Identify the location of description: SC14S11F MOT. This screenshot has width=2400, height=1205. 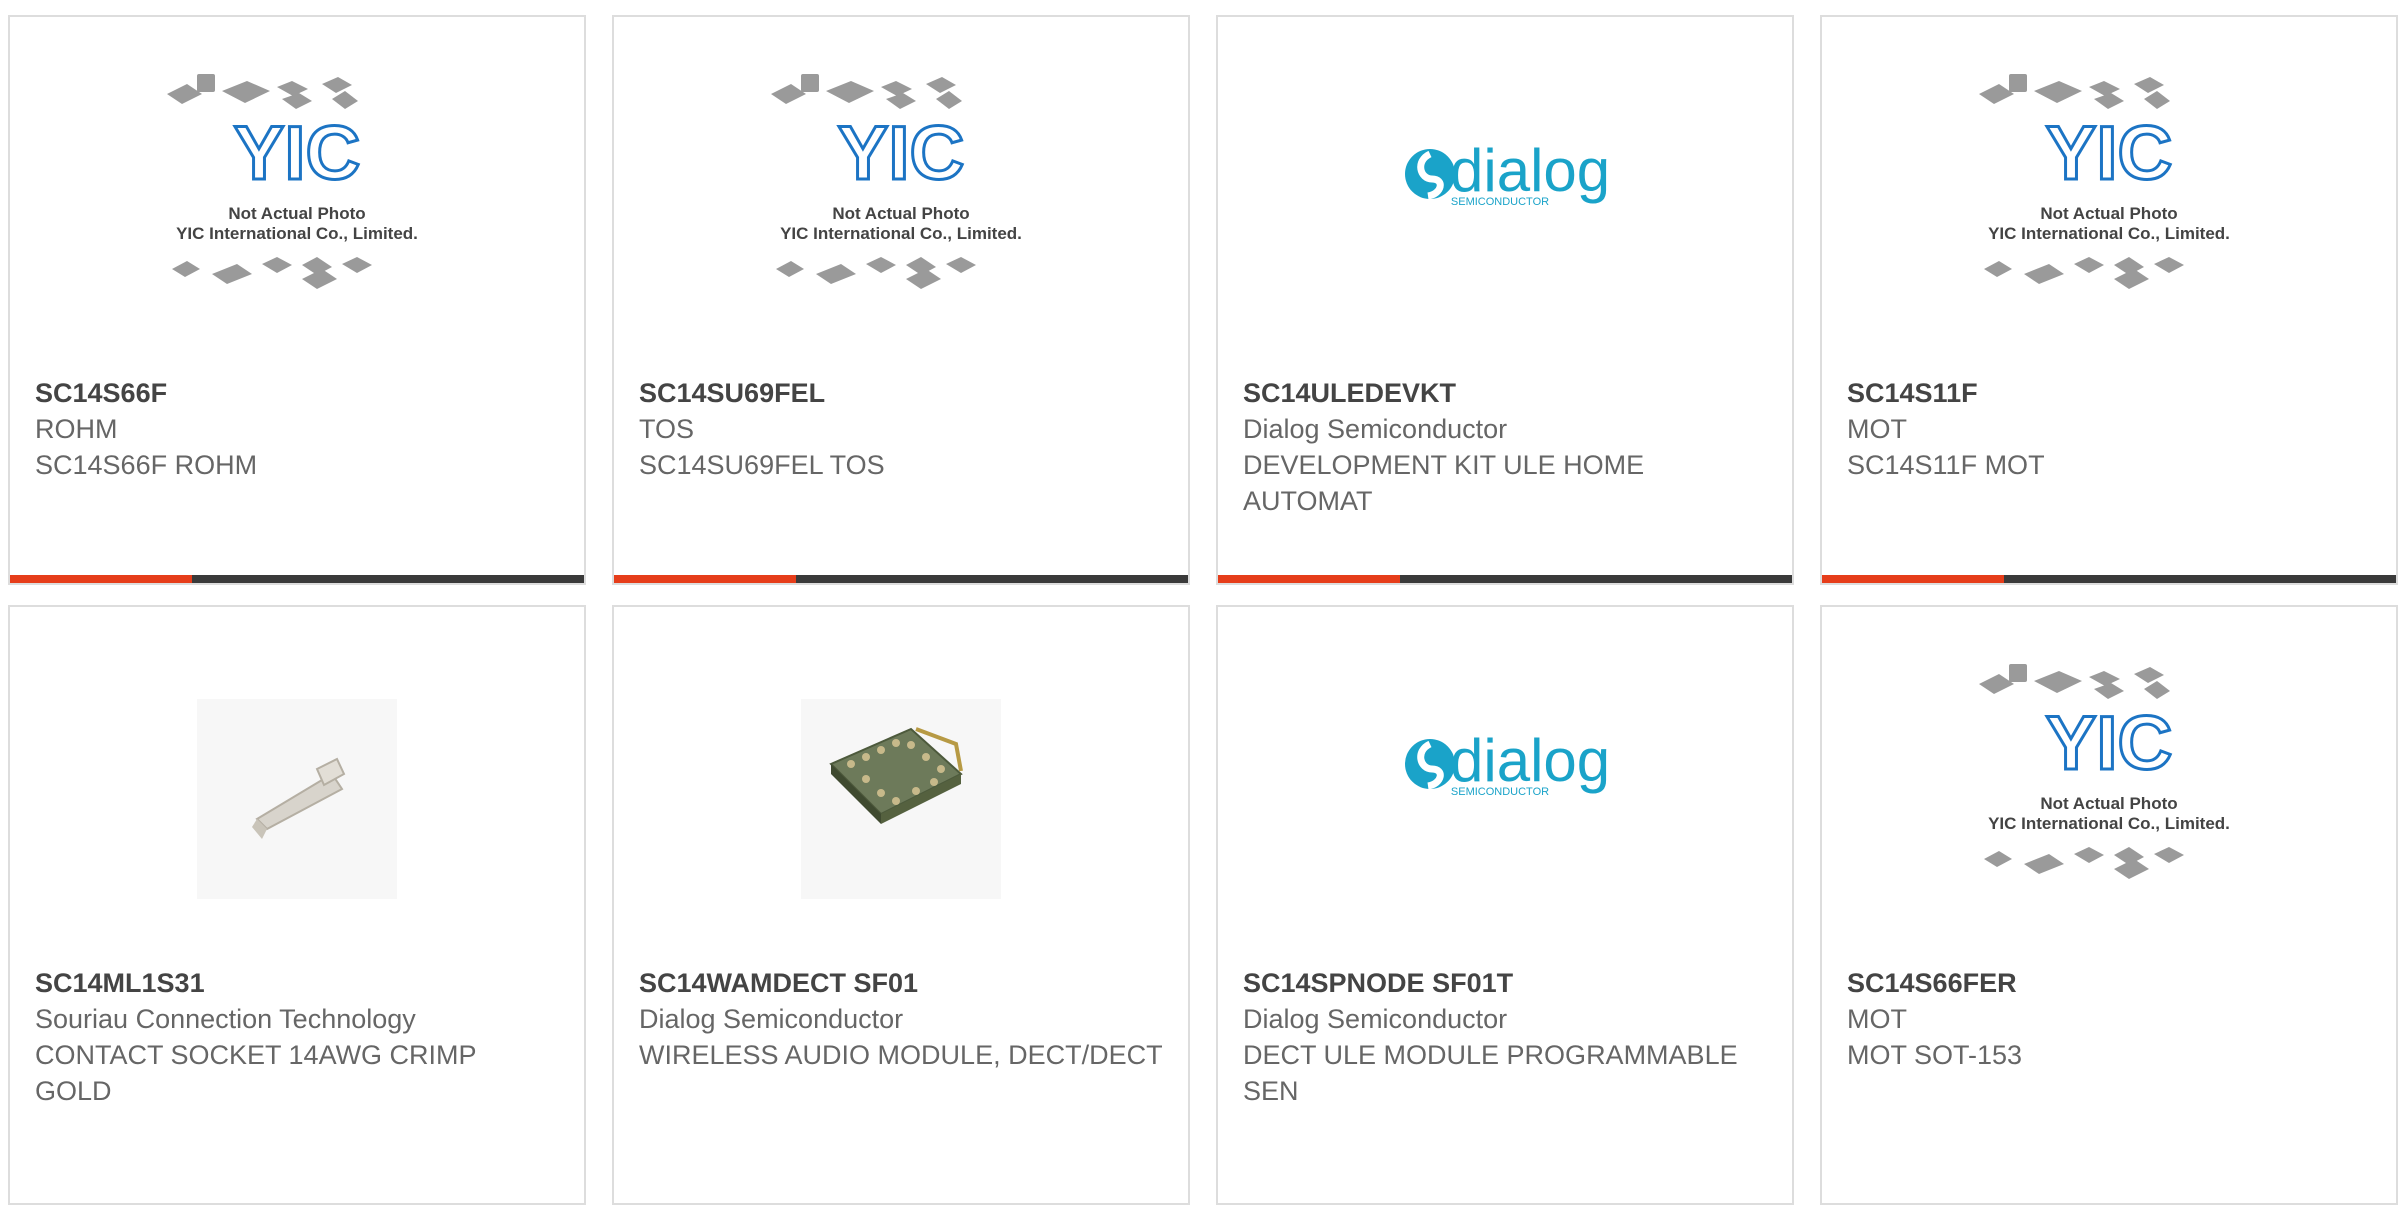
(1946, 465).